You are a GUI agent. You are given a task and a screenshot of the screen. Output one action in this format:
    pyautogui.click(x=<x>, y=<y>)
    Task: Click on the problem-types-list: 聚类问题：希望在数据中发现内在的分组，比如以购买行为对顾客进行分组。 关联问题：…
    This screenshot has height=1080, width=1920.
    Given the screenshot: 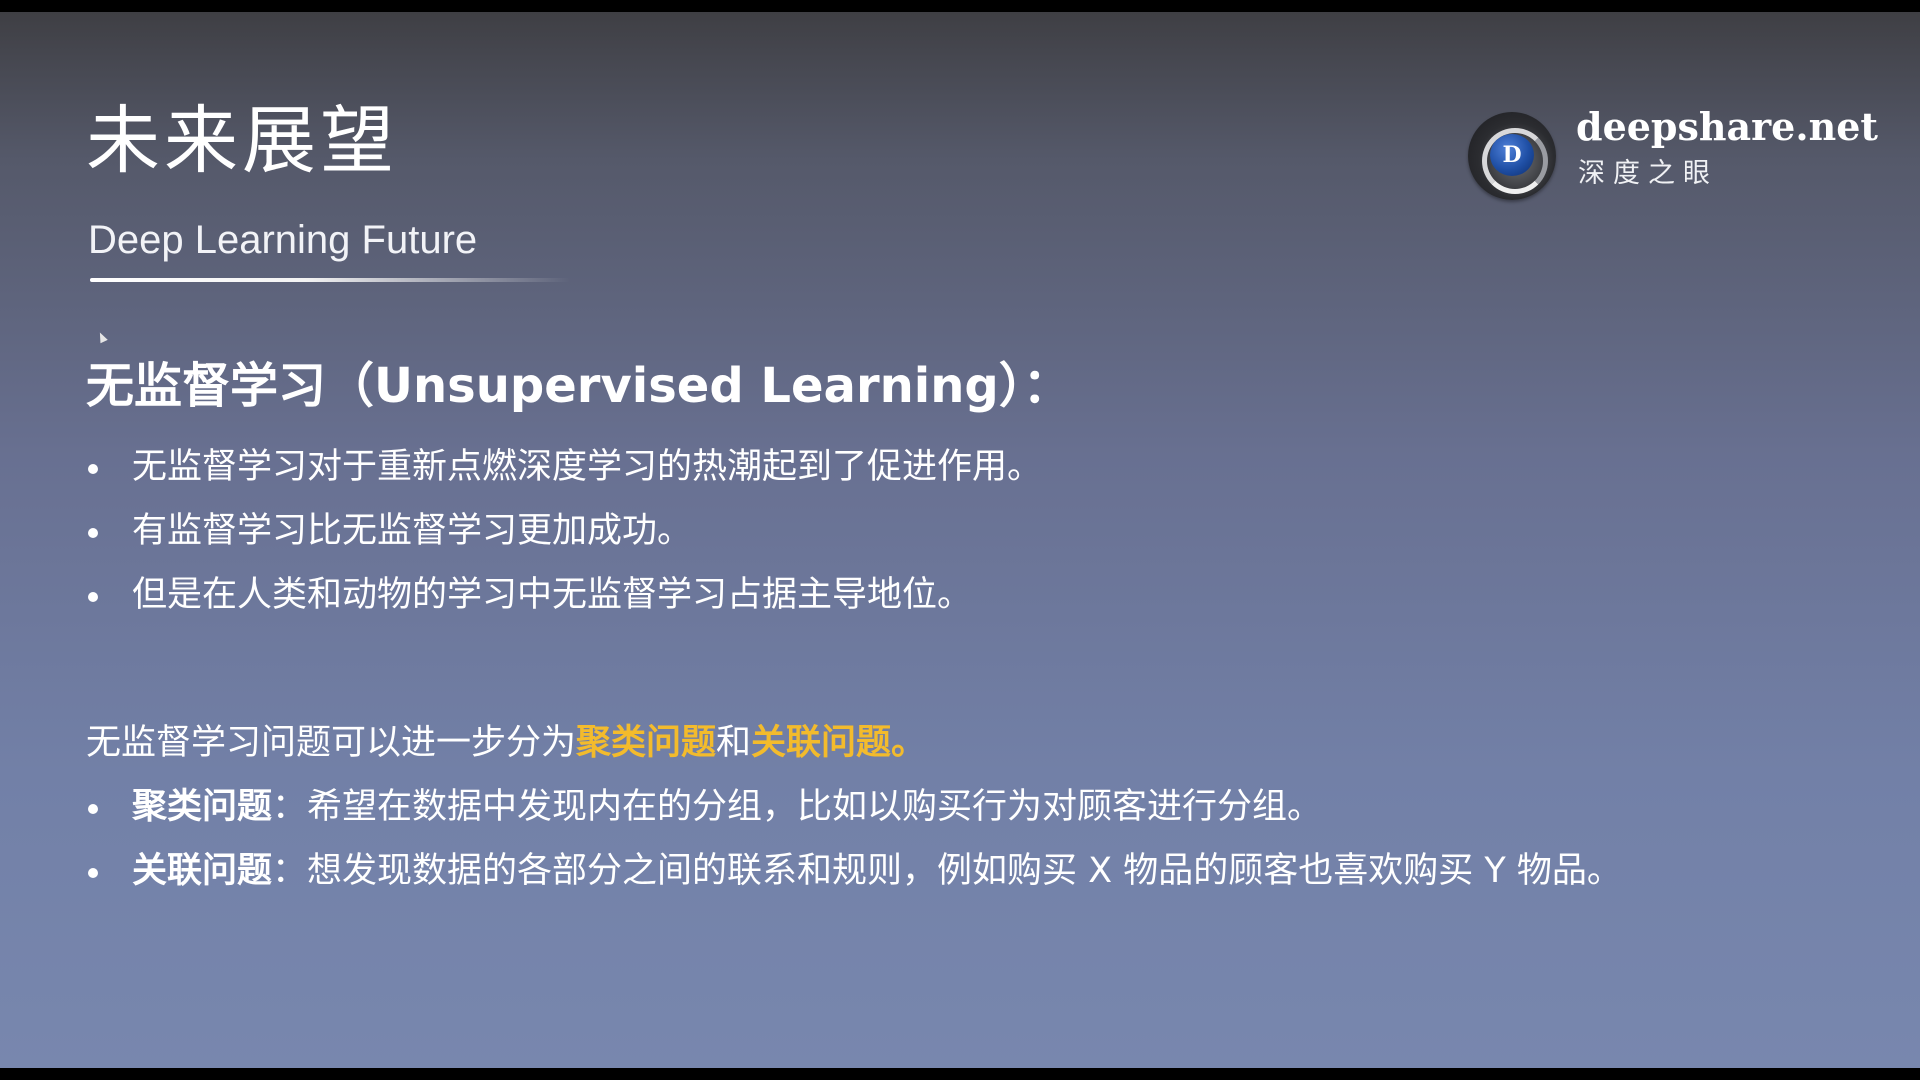 What is the action you would take?
    pyautogui.click(x=854, y=854)
    